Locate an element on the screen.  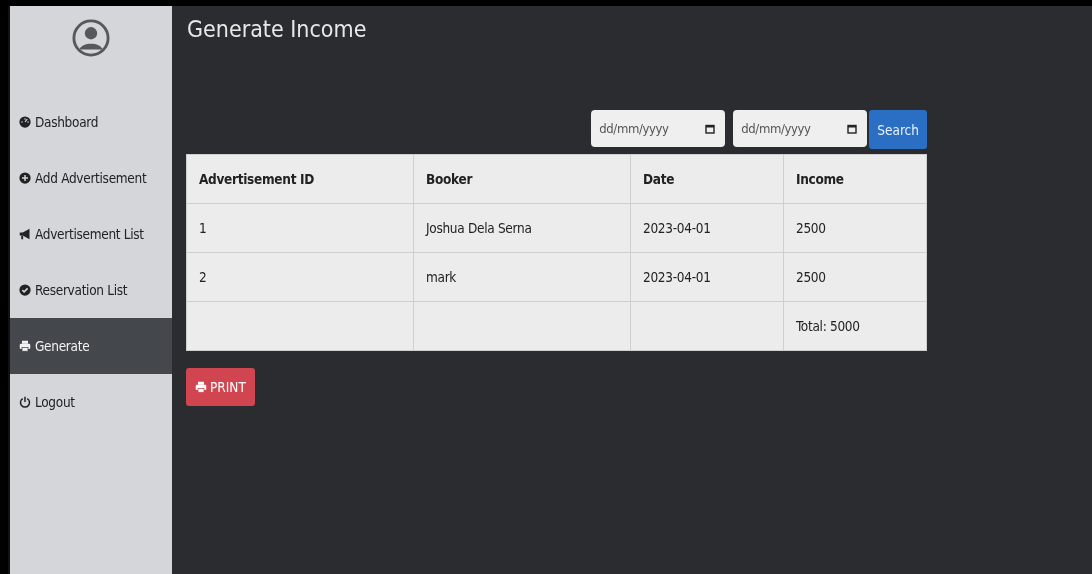
megaphone-icon is located at coordinates (25, 234).